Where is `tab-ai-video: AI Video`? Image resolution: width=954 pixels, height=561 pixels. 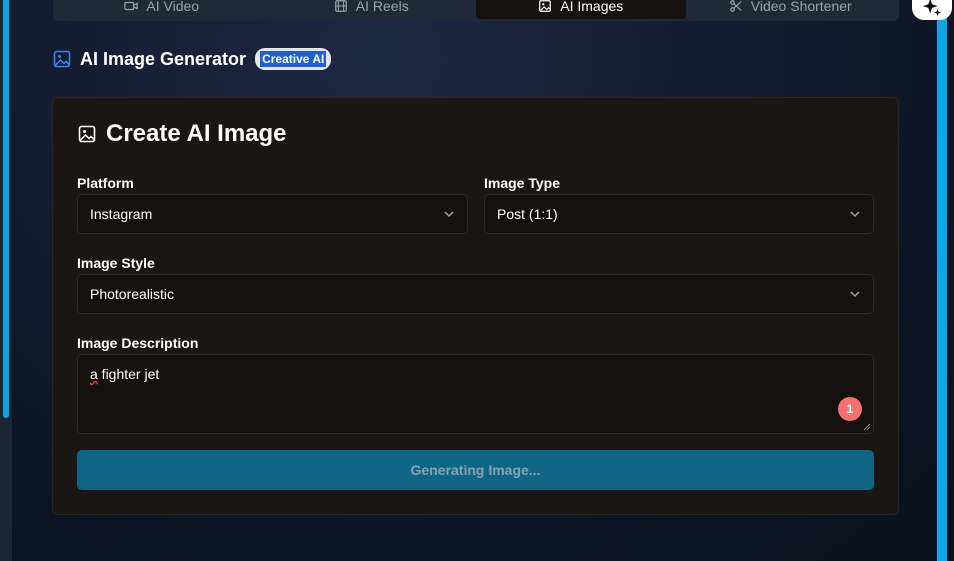
tab-ai-video: AI Video is located at coordinates (162, 9).